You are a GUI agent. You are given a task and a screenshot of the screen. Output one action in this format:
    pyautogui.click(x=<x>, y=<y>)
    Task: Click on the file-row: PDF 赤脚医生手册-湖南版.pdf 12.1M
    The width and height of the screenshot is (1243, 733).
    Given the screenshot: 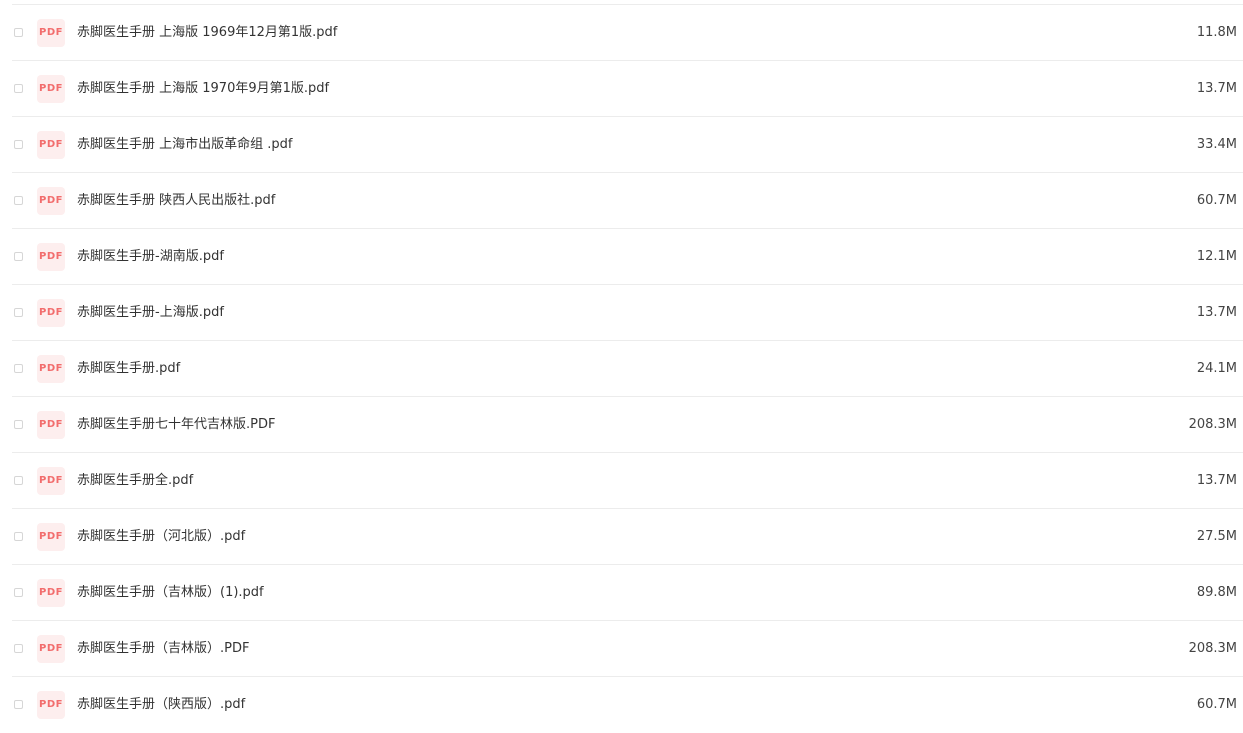 What is the action you would take?
    pyautogui.click(x=627, y=256)
    